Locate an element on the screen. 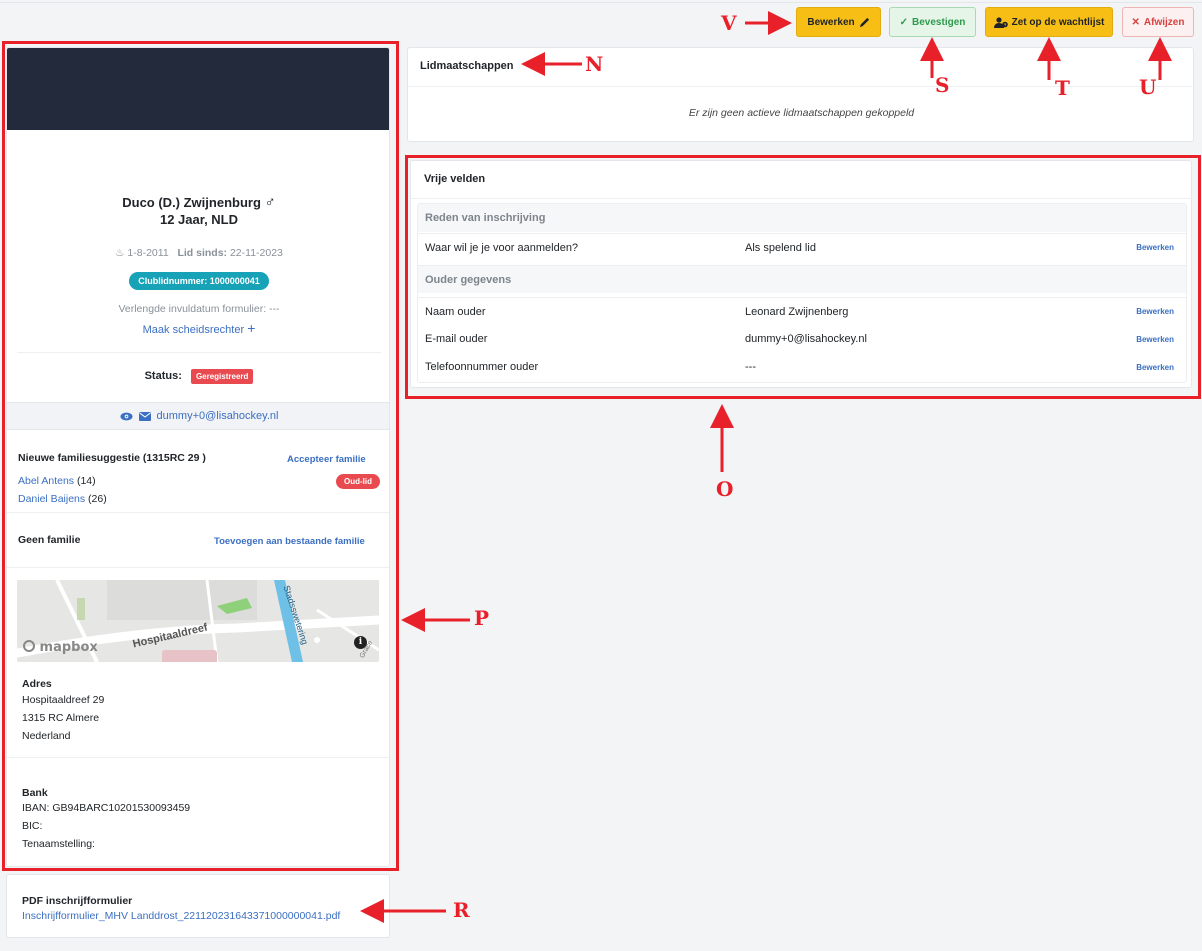  annotation-label-v: V is located at coordinates (729, 23).